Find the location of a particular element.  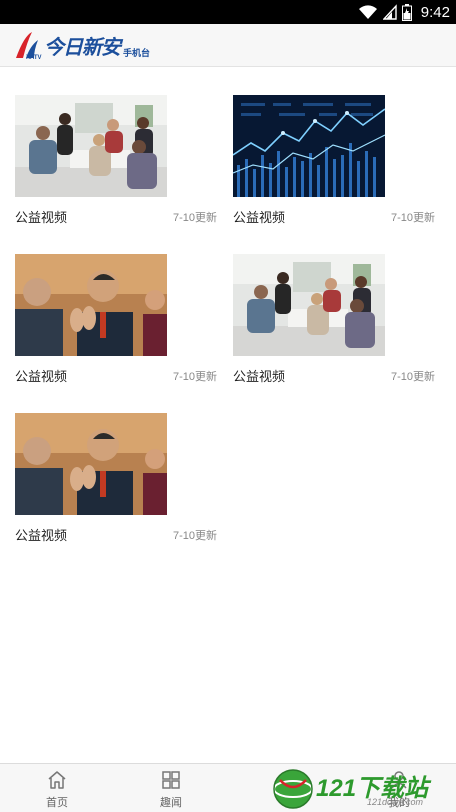

app-logo: XATV 今日新安 手机台 is located at coordinates (82, 45).